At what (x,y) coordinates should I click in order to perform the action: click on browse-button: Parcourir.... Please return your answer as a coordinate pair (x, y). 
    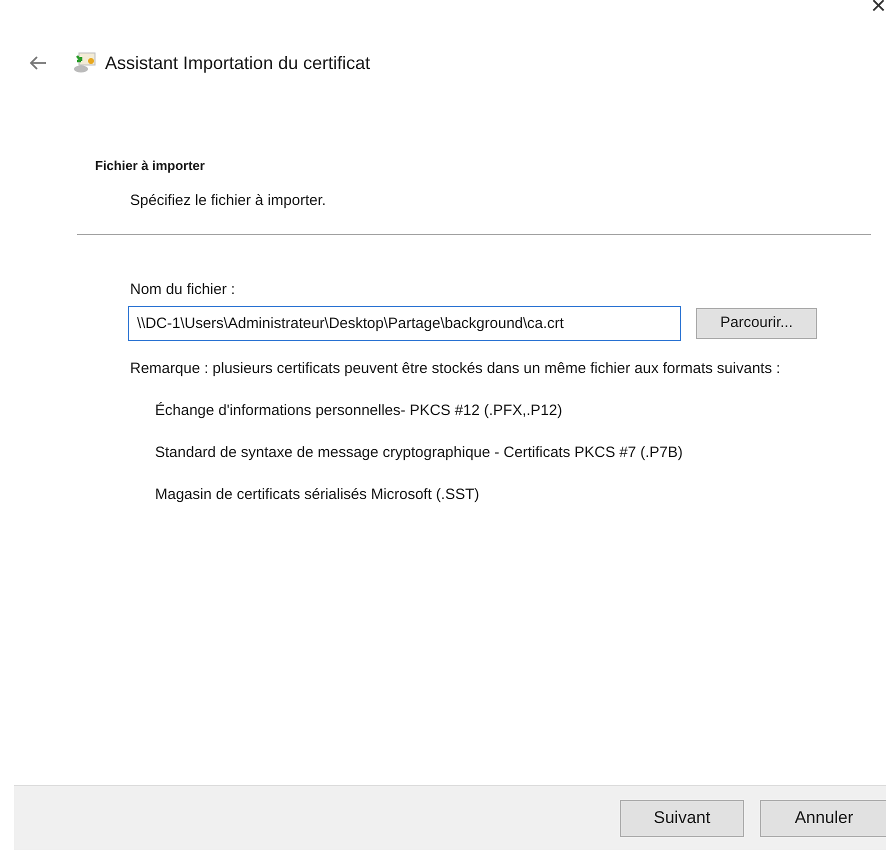
    Looking at the image, I should click on (756, 323).